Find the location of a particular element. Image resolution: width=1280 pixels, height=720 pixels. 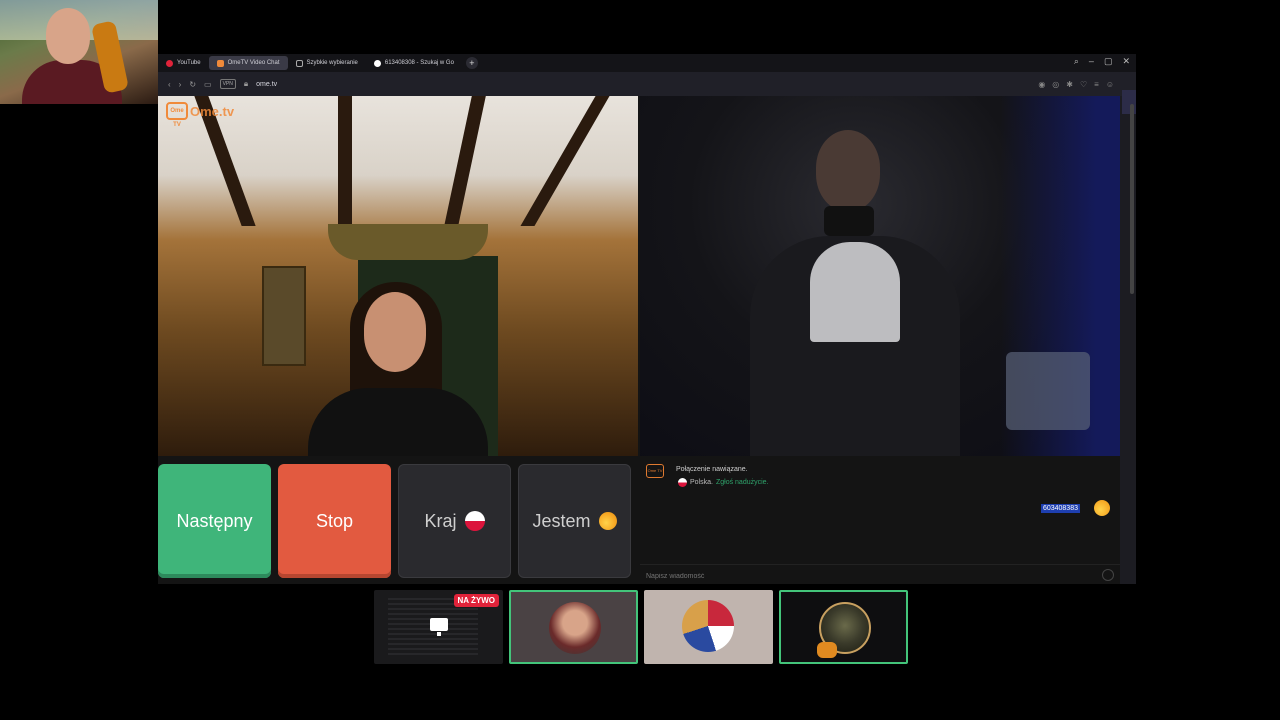

cat-emoji-icon is located at coordinates (827, 650).